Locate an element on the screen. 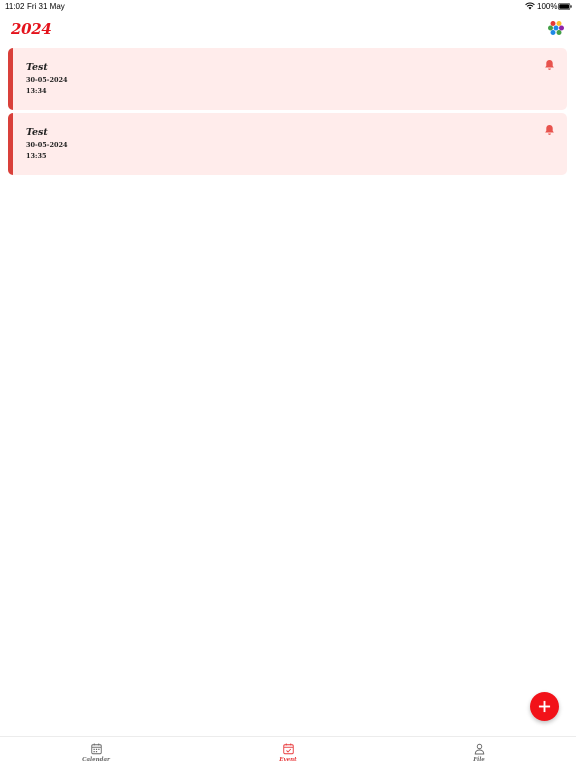 The width and height of the screenshot is (576, 768). battery-percentage: 100% is located at coordinates (547, 6).